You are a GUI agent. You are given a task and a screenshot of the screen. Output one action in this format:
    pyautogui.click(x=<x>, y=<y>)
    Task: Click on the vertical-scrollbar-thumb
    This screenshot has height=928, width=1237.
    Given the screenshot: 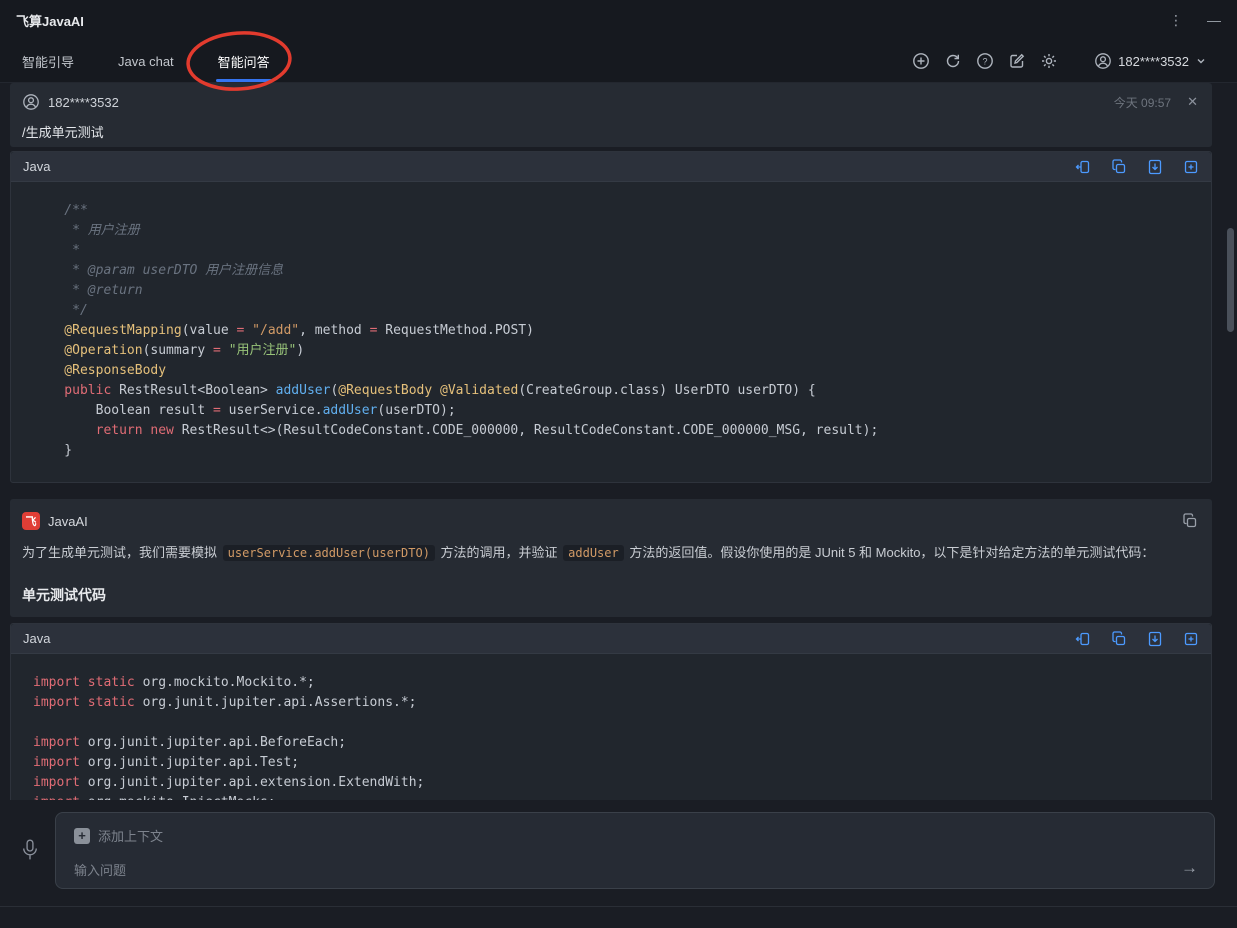 What is the action you would take?
    pyautogui.click(x=1230, y=280)
    